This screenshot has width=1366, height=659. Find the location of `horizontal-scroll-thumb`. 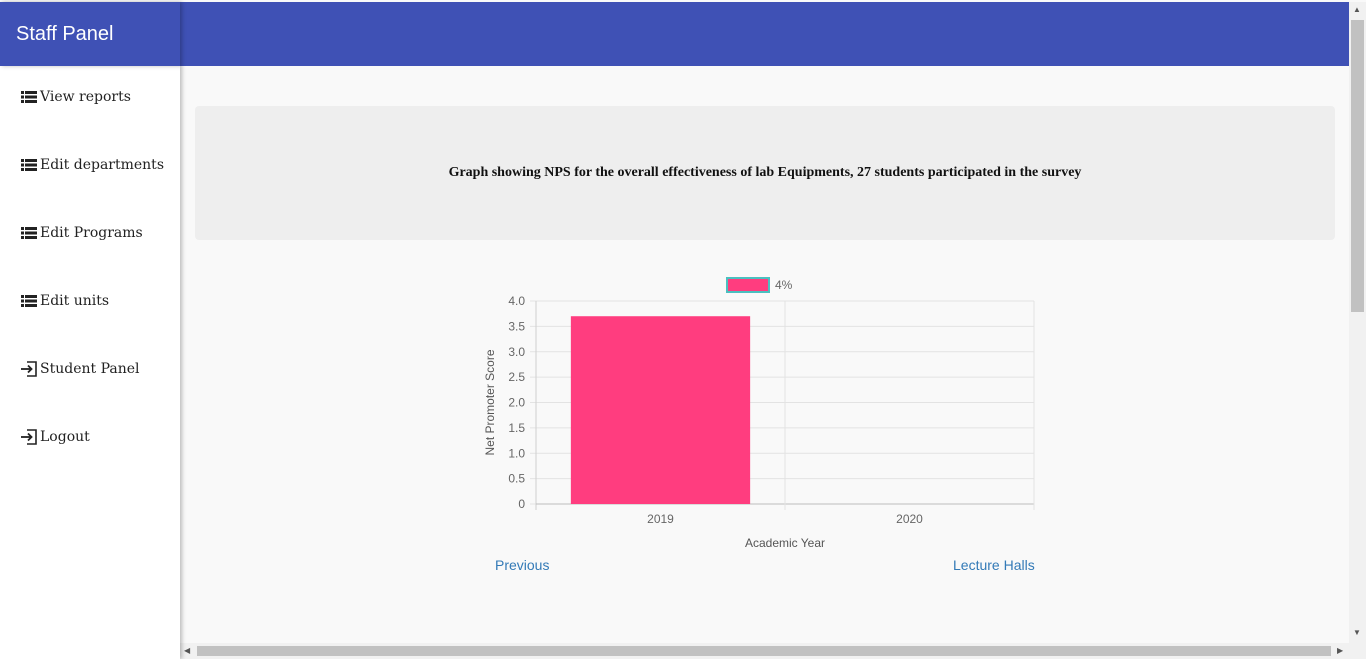

horizontal-scroll-thumb is located at coordinates (764, 651).